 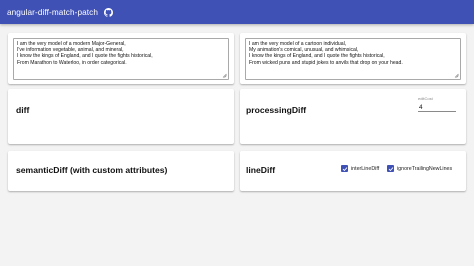 What do you see at coordinates (425, 98) in the screenshot?
I see `edit-cost-label: editCost` at bounding box center [425, 98].